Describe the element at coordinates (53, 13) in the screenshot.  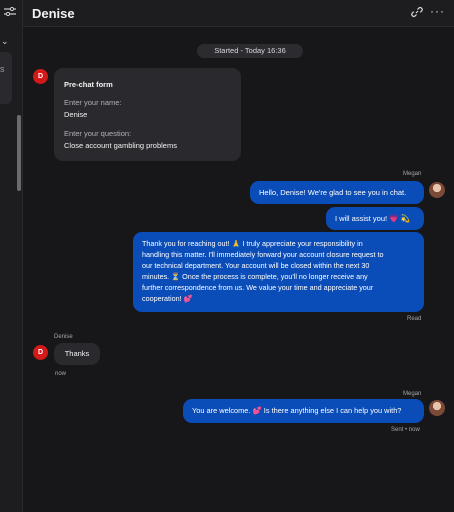
I see `page-title: Denise` at that location.